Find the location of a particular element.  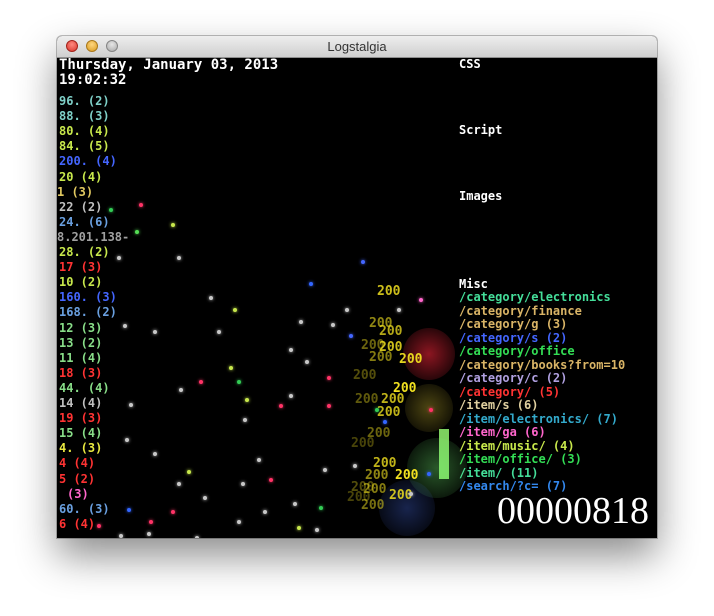

path-label: /category/ (5) is located at coordinates (510, 391).